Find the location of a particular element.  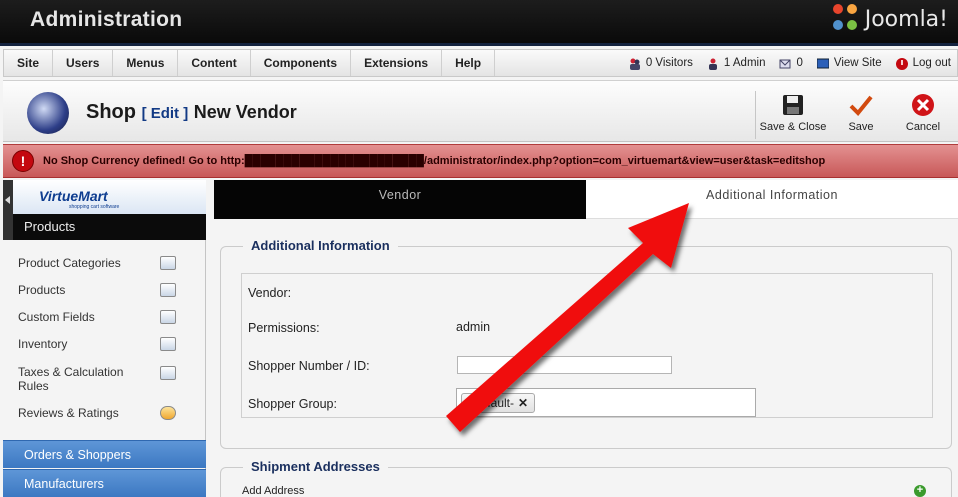

sidebar-item-taxes: Taxes & Calculation Rules is located at coordinates (104, 379).